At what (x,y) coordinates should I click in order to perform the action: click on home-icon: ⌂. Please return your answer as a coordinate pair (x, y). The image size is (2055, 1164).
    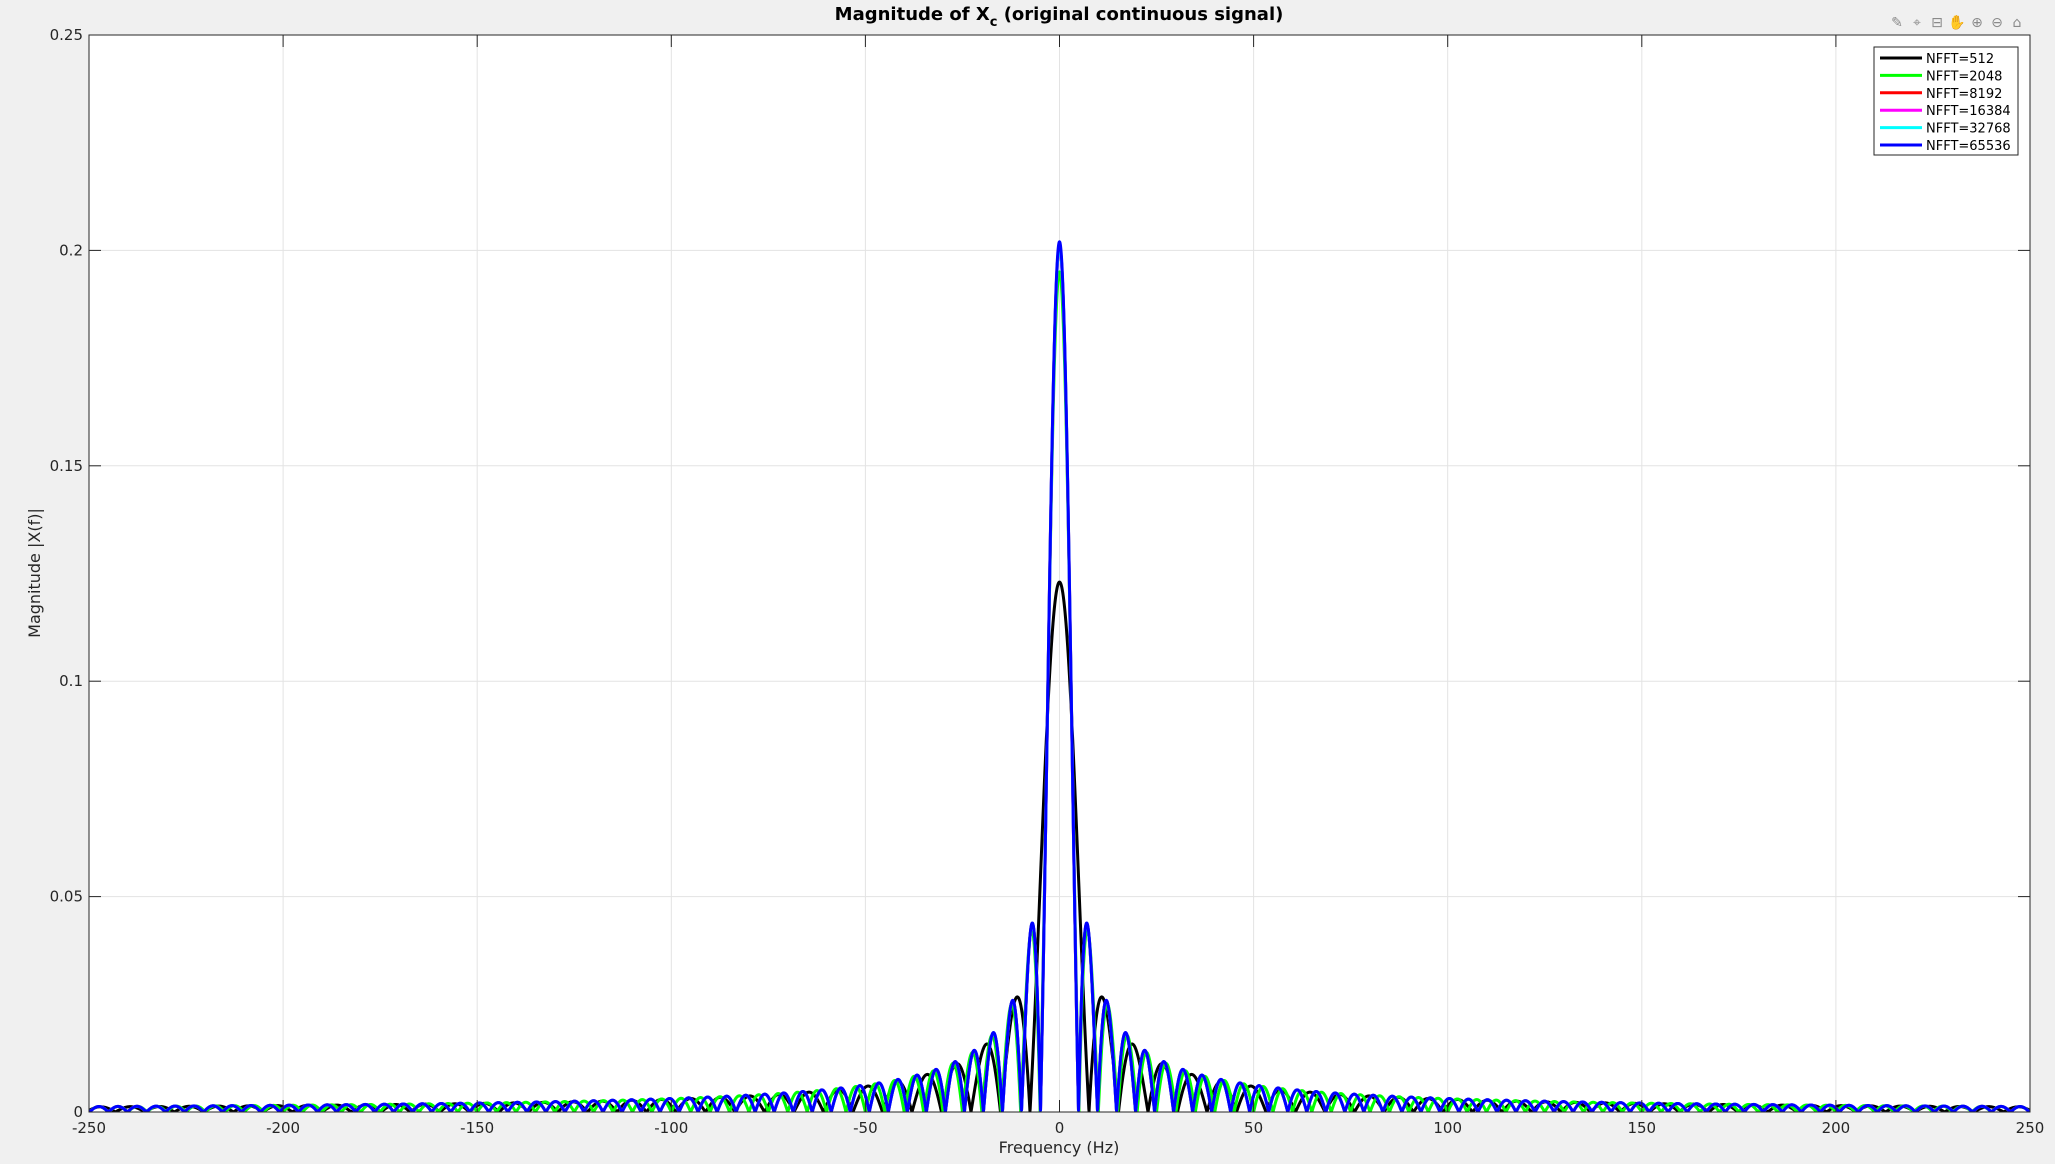
    Looking at the image, I should click on (2017, 23).